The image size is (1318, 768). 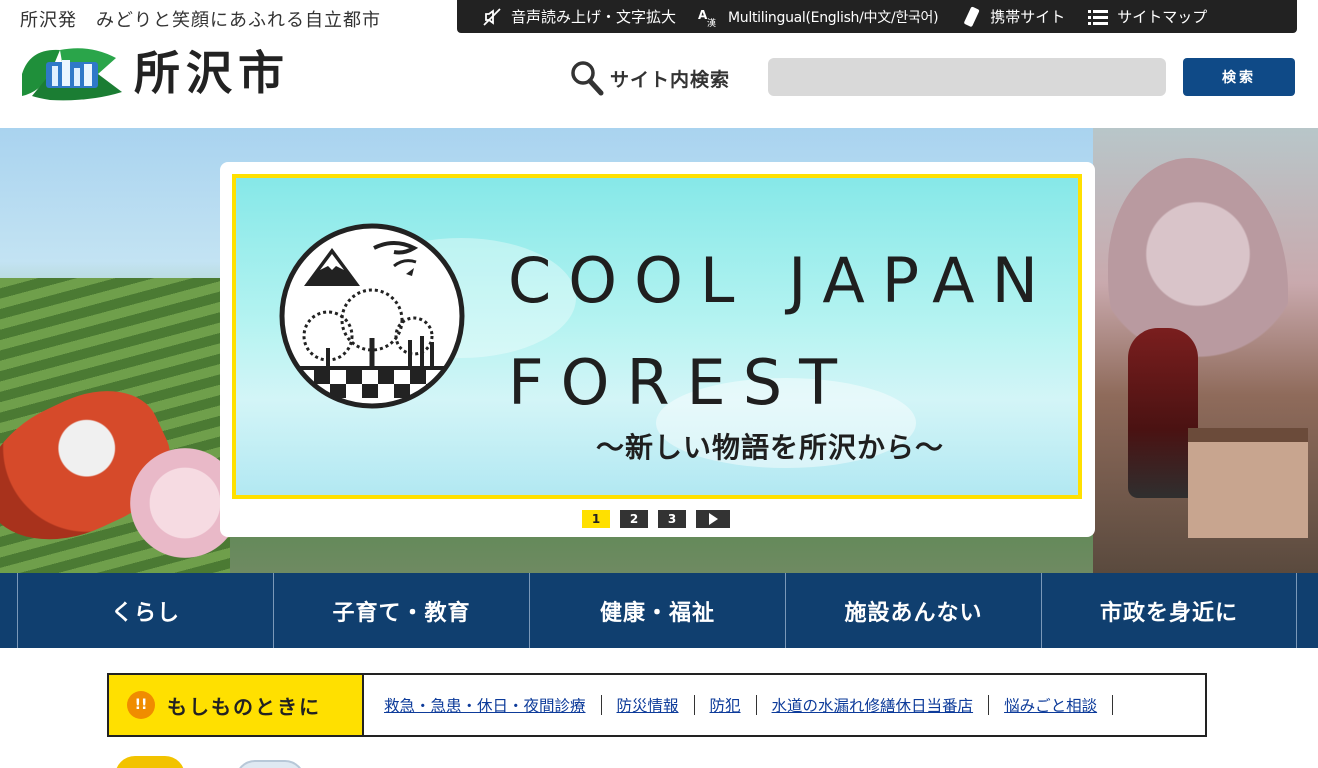 I want to click on city-emblem-icon, so click(x=72, y=74).